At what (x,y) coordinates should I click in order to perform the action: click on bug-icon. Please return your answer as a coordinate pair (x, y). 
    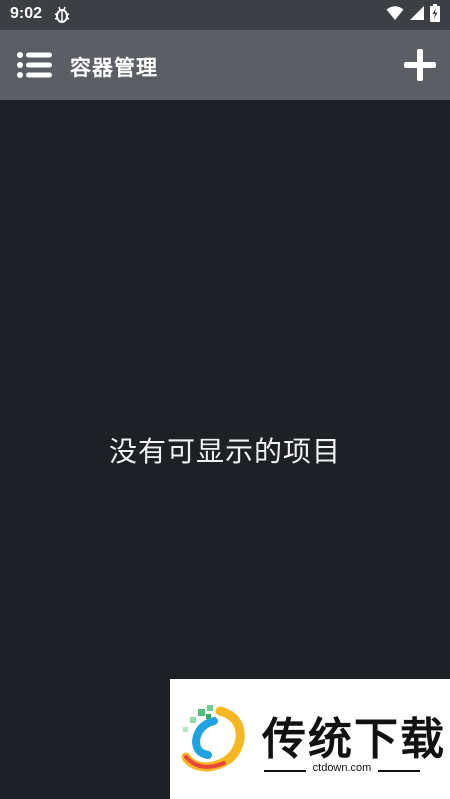
    Looking at the image, I should click on (62, 17).